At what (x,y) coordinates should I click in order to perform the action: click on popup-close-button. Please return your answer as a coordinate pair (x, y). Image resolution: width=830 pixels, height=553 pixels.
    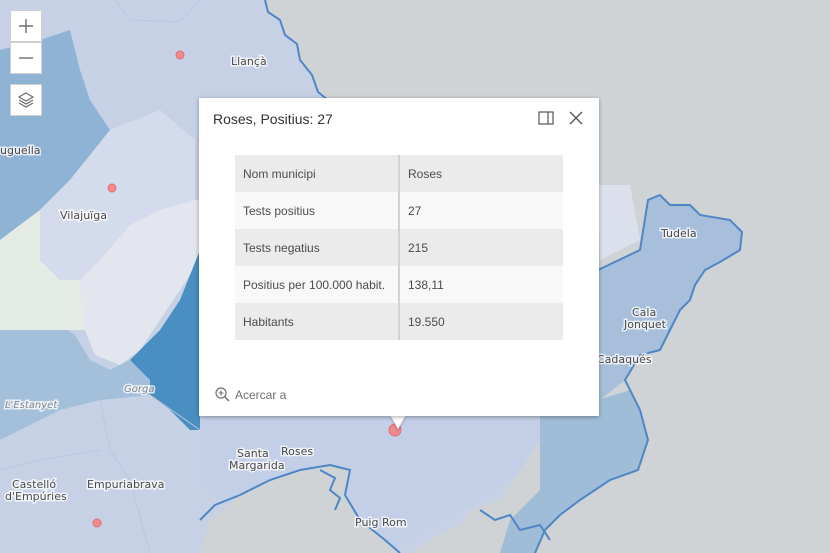
    Looking at the image, I should click on (576, 118).